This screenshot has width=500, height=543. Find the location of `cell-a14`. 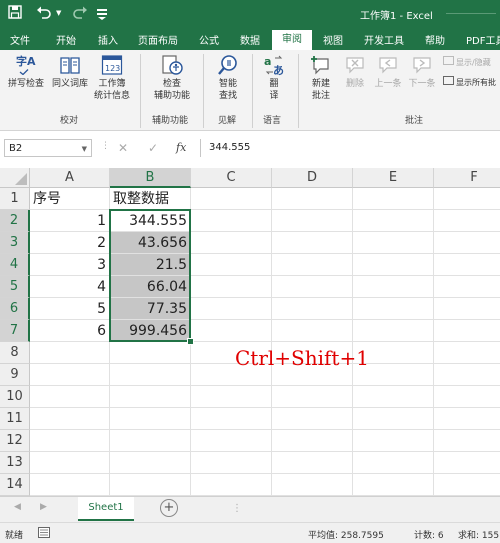

cell-a14 is located at coordinates (70, 485).